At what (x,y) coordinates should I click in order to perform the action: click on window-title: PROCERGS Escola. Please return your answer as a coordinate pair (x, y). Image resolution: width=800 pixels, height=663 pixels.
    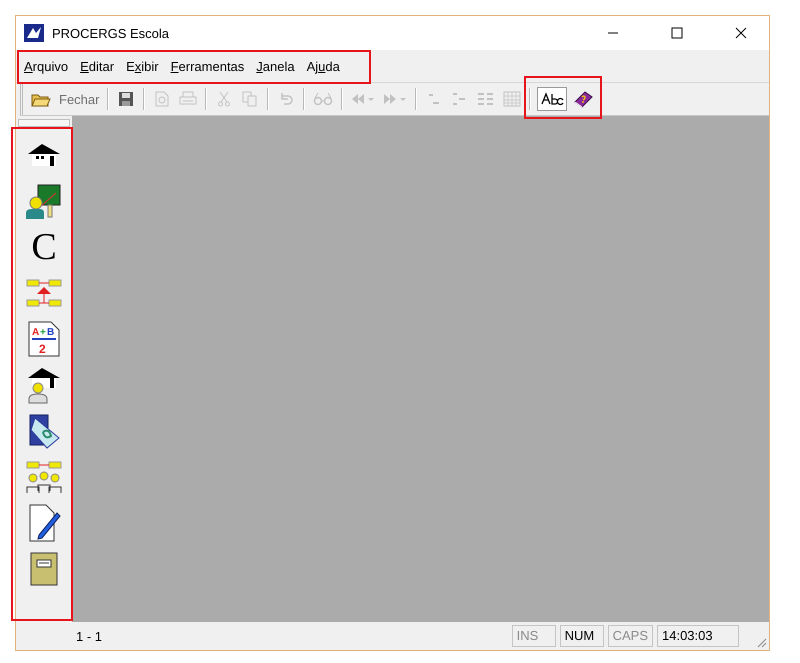
    Looking at the image, I should click on (111, 33).